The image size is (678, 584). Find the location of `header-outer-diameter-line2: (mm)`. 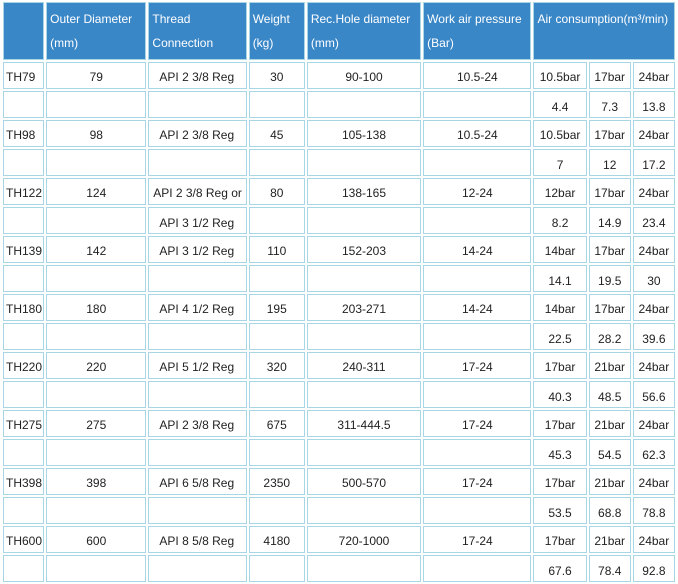

header-outer-diameter-line2: (mm) is located at coordinates (64, 43).